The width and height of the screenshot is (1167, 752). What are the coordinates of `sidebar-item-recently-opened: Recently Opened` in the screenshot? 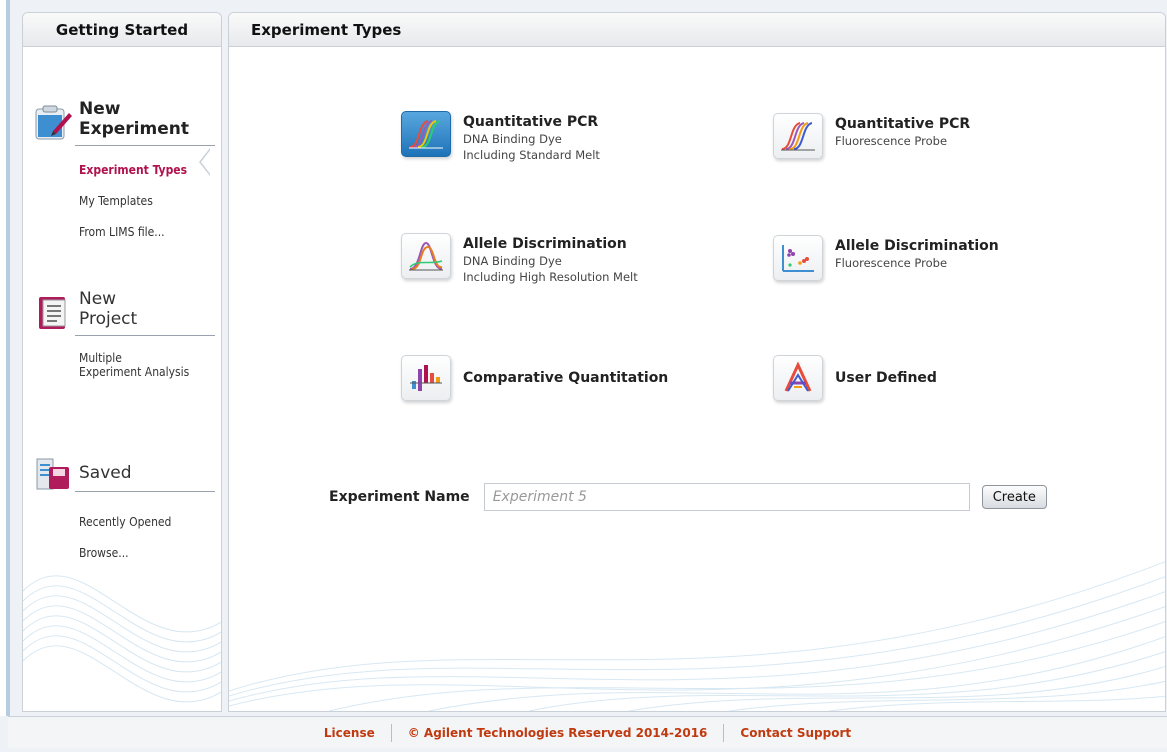 It's located at (147, 522).